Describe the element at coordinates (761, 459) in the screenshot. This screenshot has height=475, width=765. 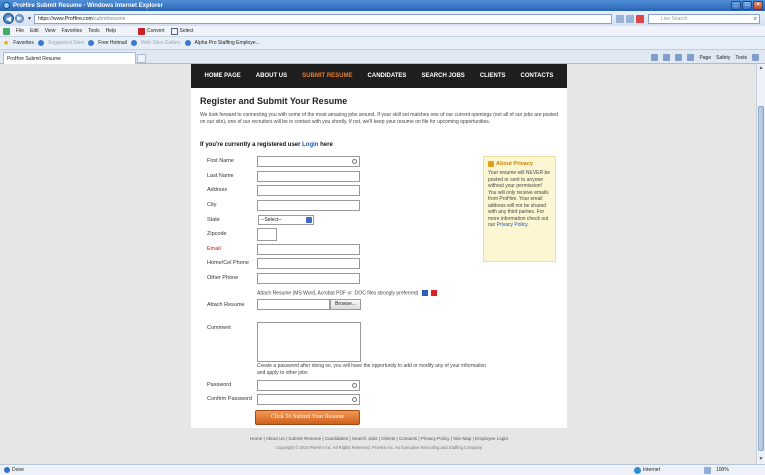
I see `scroll-down-icon: ▼` at that location.